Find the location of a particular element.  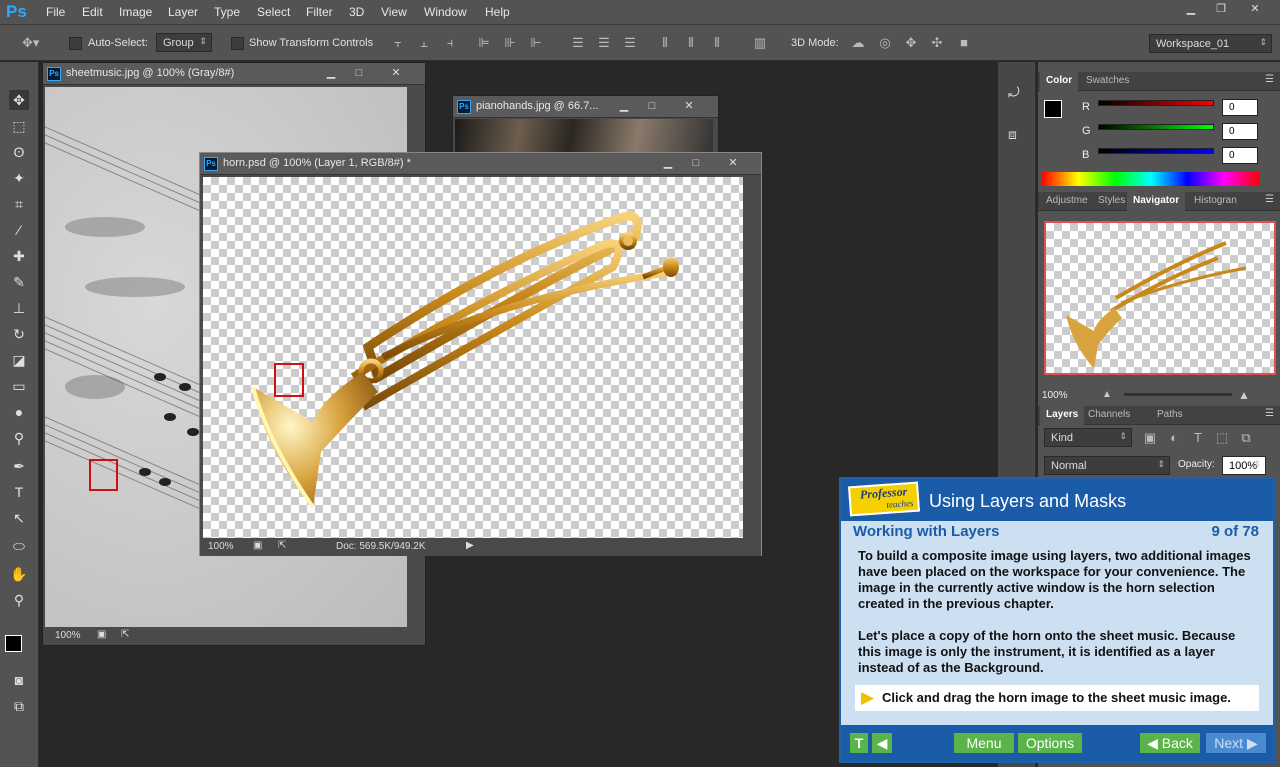

tab-swatches: Swatches is located at coordinates (1107, 81).